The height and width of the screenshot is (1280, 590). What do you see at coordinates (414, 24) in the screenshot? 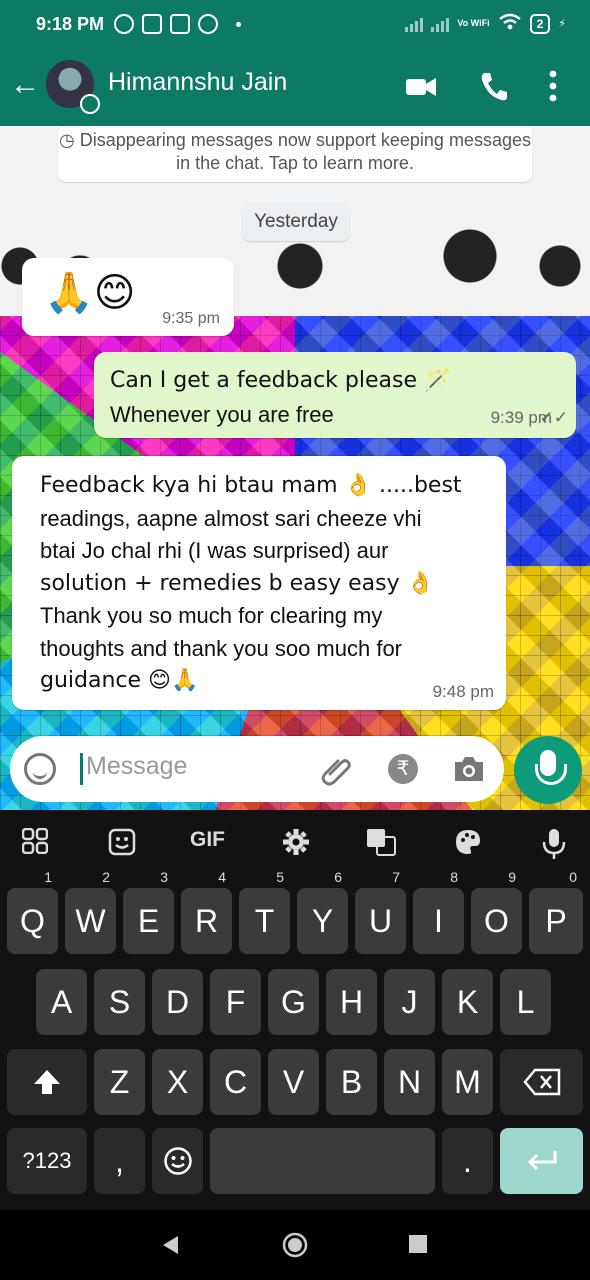
I see `signal-icon` at bounding box center [414, 24].